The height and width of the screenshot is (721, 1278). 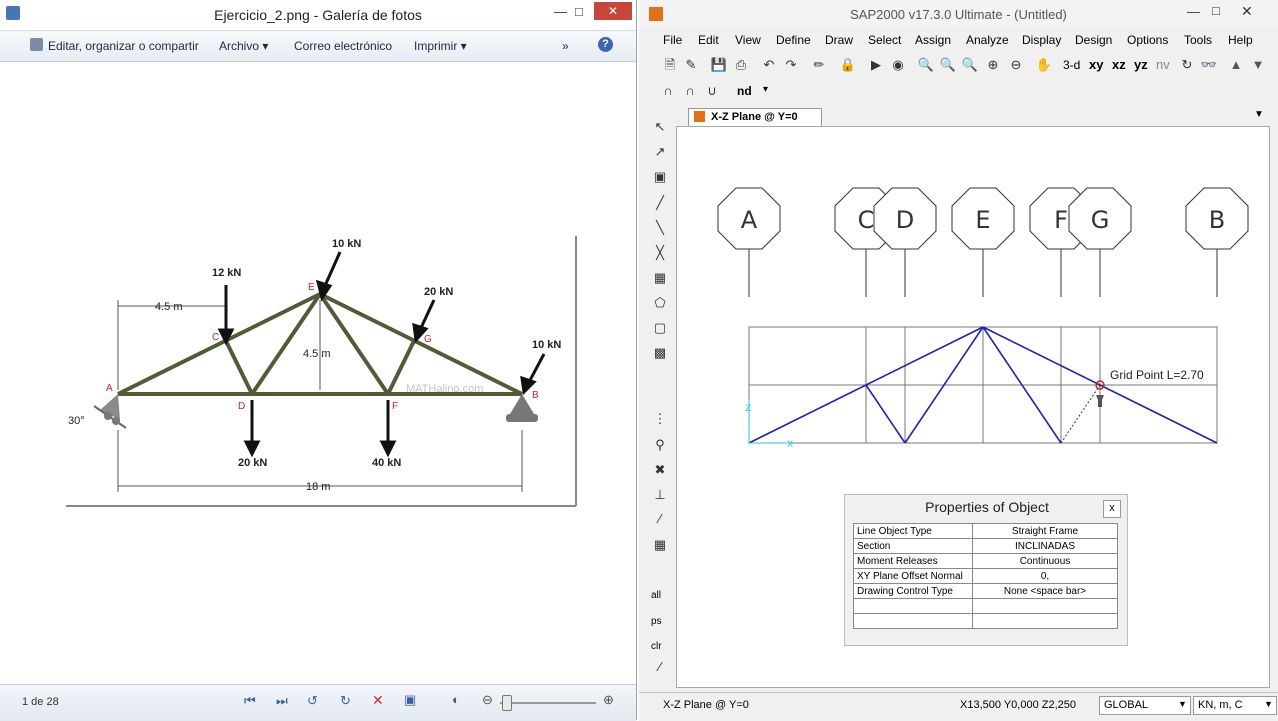 What do you see at coordinates (456, 699) in the screenshot?
I see `actual-size-icon: ◐` at bounding box center [456, 699].